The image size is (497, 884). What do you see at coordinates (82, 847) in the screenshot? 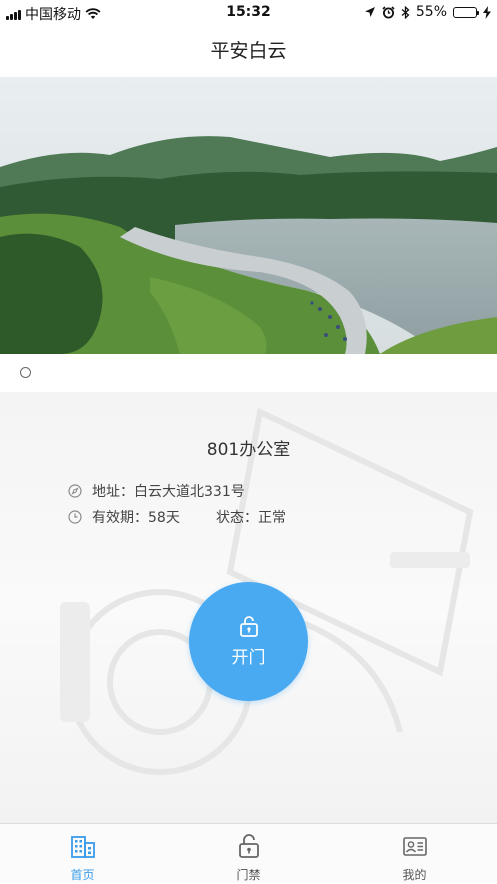
I see `building-icon` at bounding box center [82, 847].